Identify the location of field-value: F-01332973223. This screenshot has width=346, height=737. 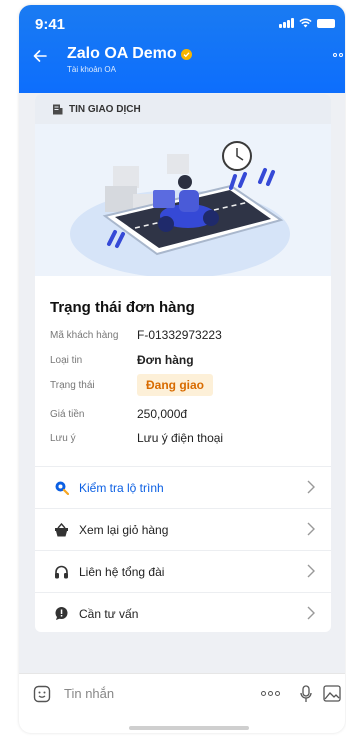
(179, 335).